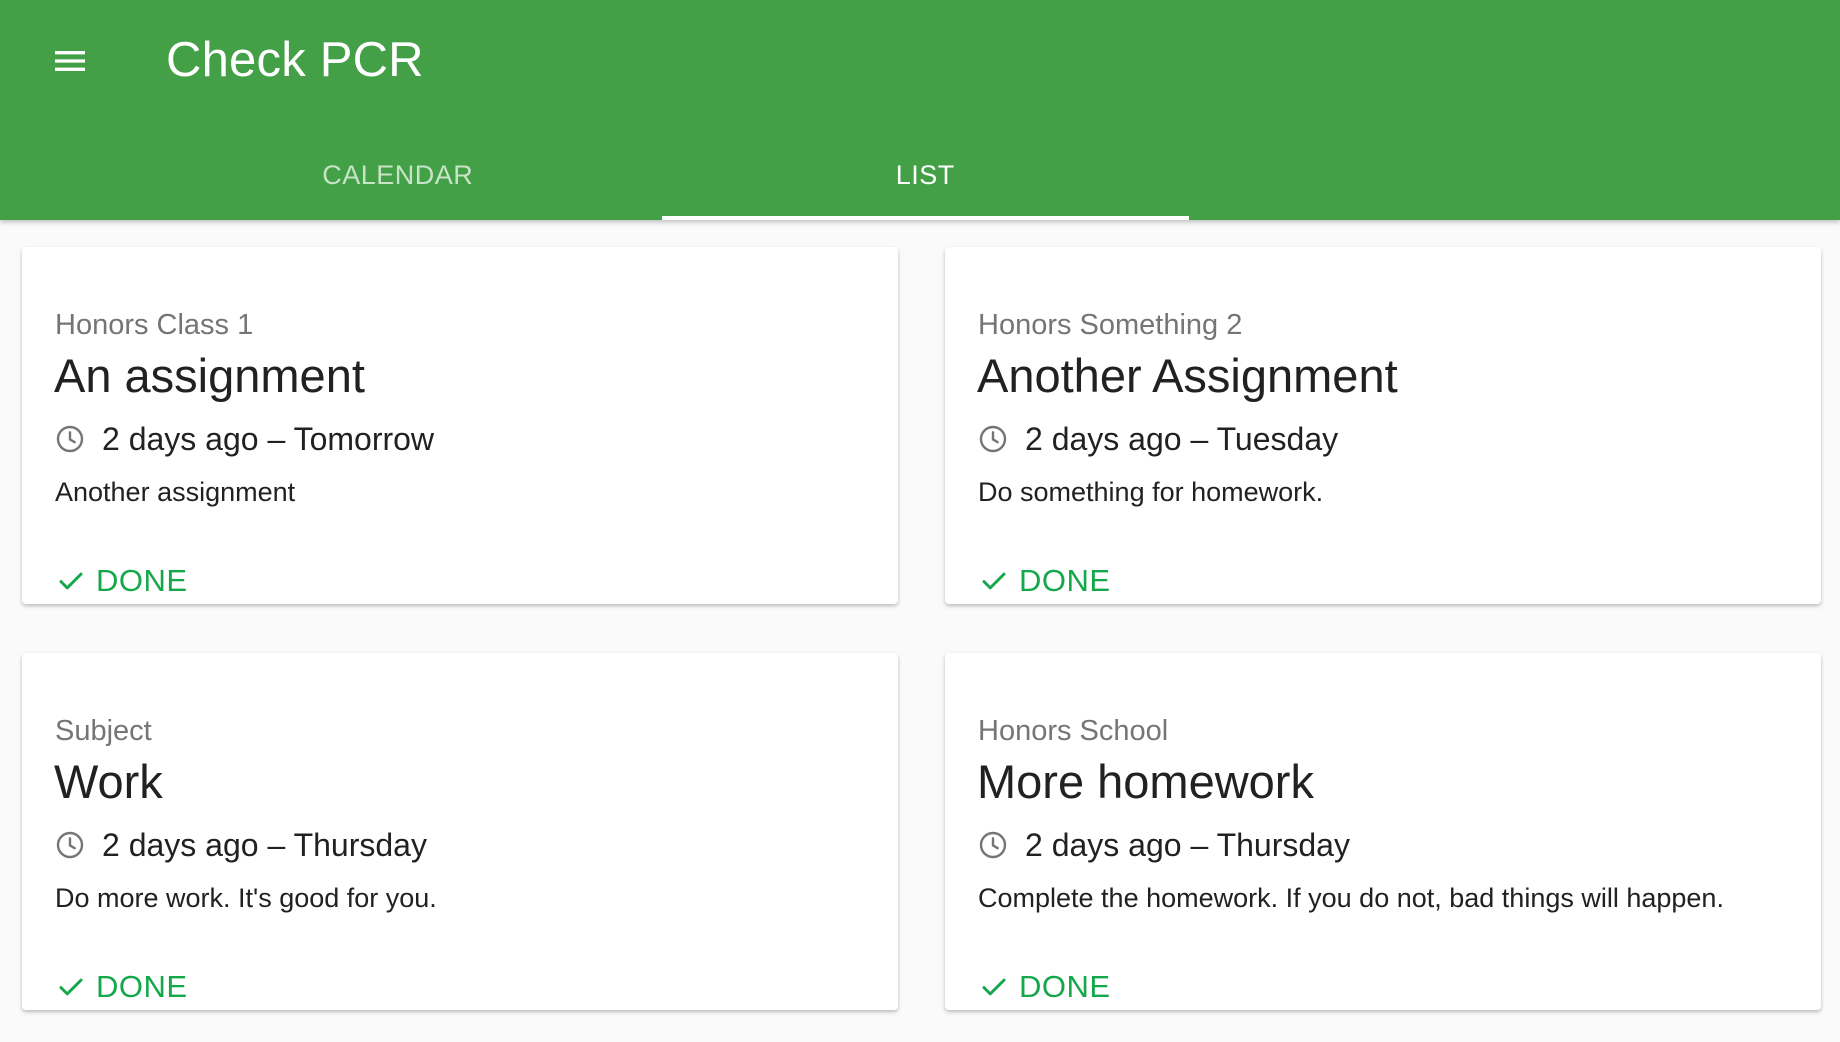 The height and width of the screenshot is (1042, 1840). I want to click on card-description: Do more work. It's good for you., so click(246, 898).